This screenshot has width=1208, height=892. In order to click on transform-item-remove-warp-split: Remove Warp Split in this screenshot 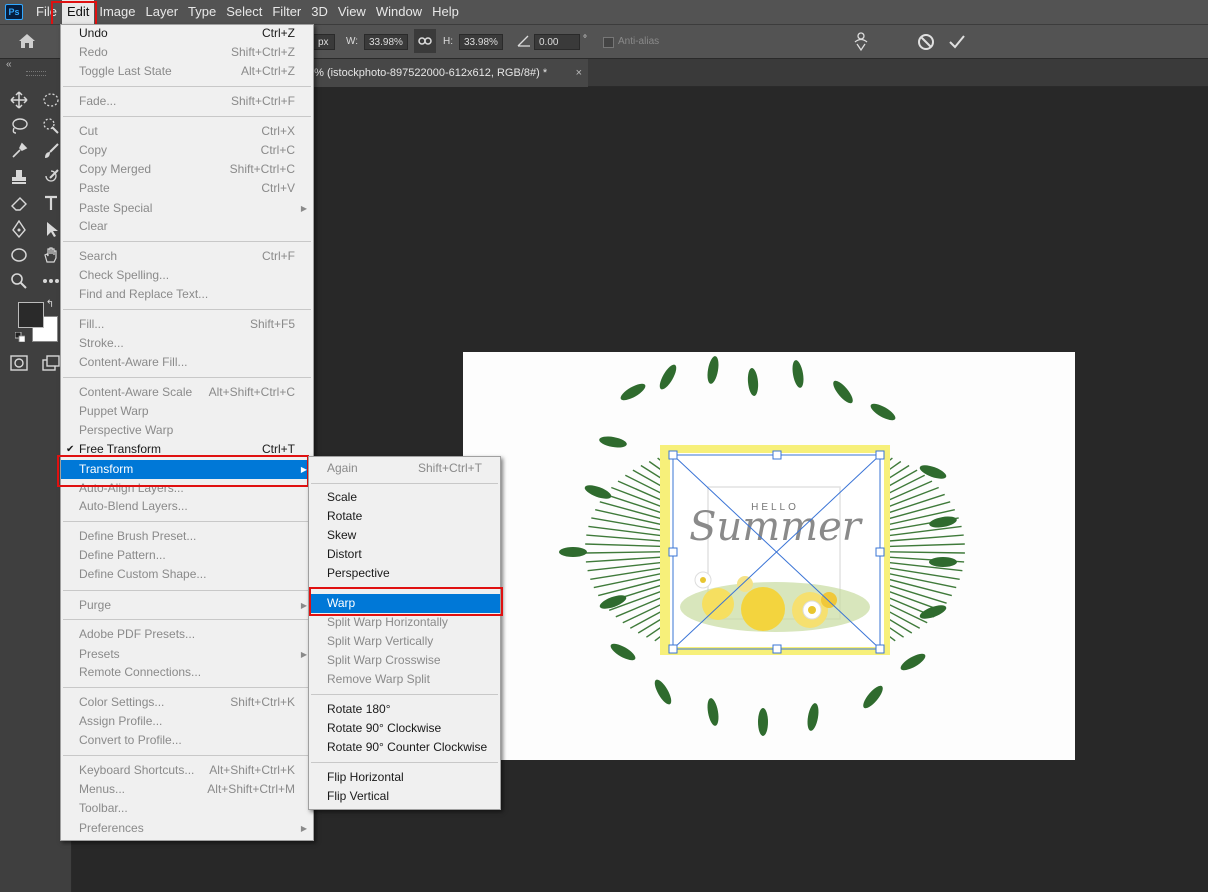, I will do `click(404, 679)`.